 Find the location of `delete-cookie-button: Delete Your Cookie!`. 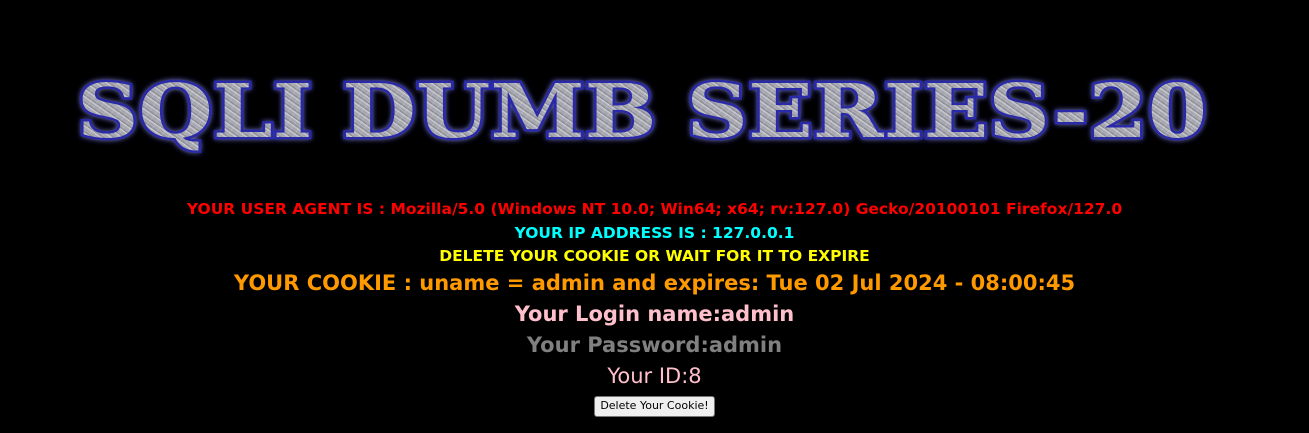

delete-cookie-button: Delete Your Cookie! is located at coordinates (654, 406).